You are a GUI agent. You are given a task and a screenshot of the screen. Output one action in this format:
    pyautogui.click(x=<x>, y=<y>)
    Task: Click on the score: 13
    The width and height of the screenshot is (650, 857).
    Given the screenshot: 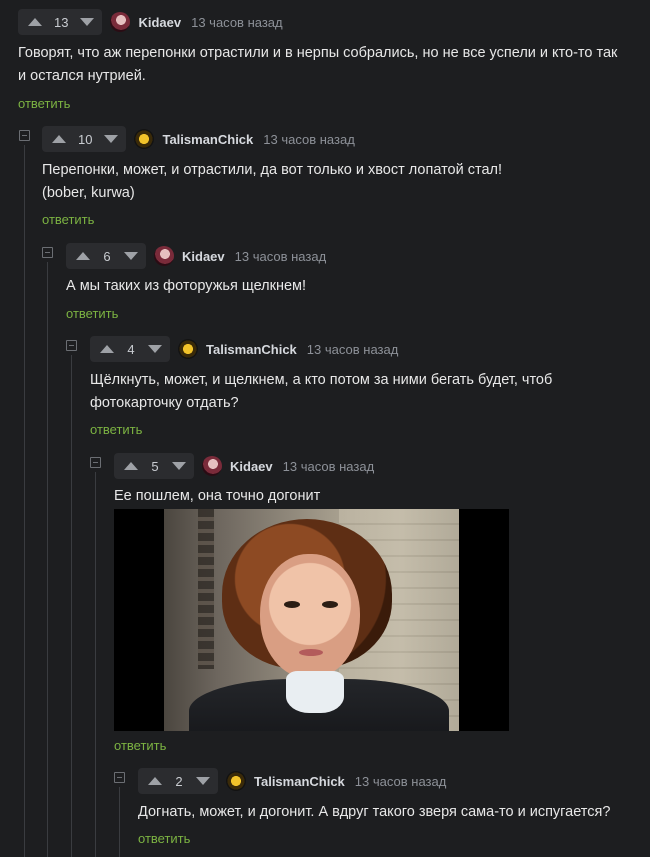 What is the action you would take?
    pyautogui.click(x=61, y=22)
    